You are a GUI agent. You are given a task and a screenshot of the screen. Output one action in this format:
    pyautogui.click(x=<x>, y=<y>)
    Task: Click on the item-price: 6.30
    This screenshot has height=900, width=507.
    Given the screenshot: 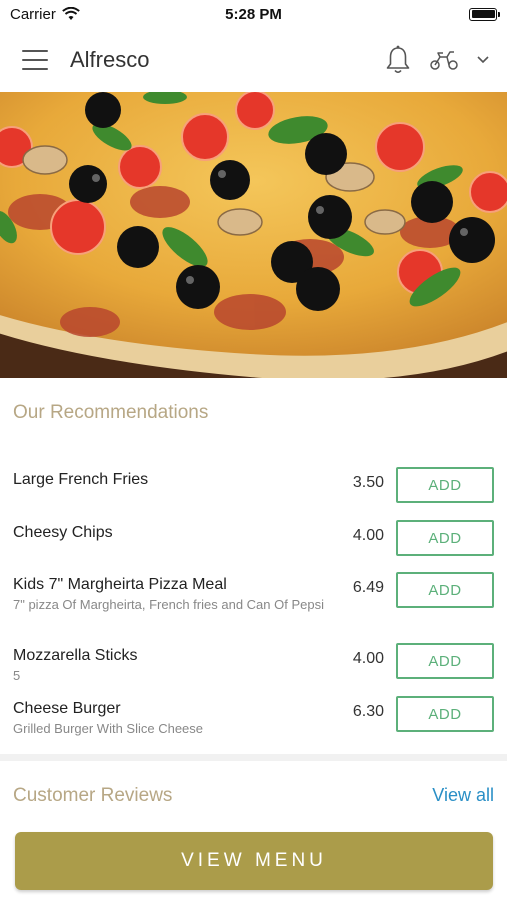 What is the action you would take?
    pyautogui.click(x=368, y=711)
    